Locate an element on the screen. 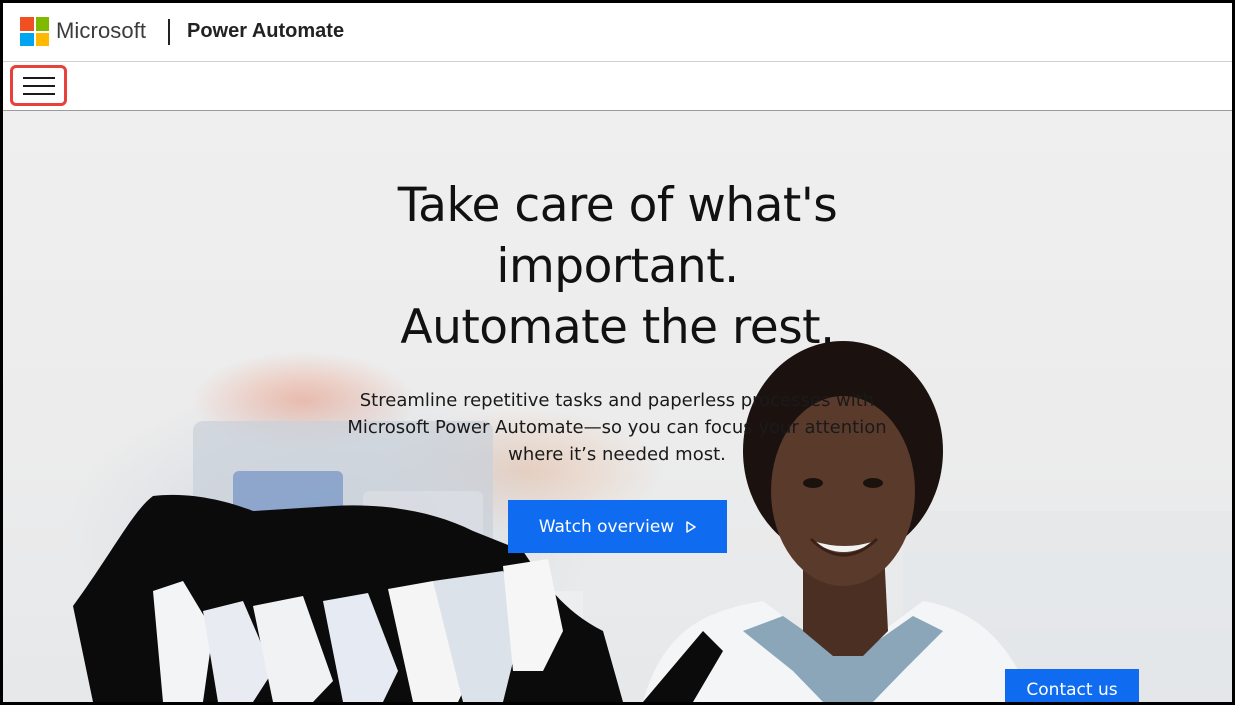  logo-square-blue is located at coordinates (27, 39).